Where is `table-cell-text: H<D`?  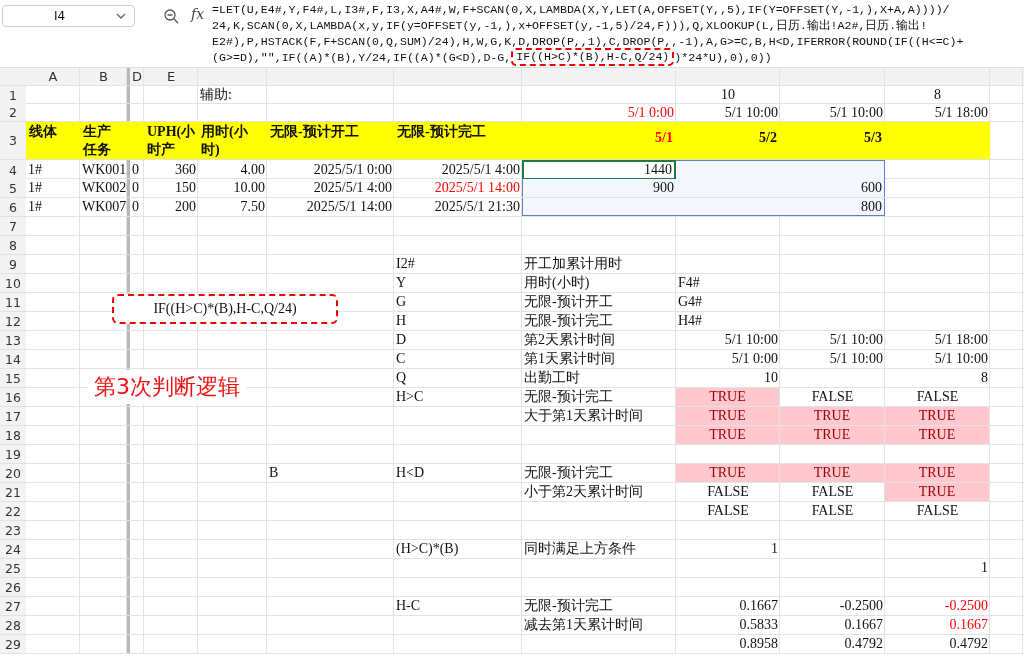 table-cell-text: H<D is located at coordinates (410, 473).